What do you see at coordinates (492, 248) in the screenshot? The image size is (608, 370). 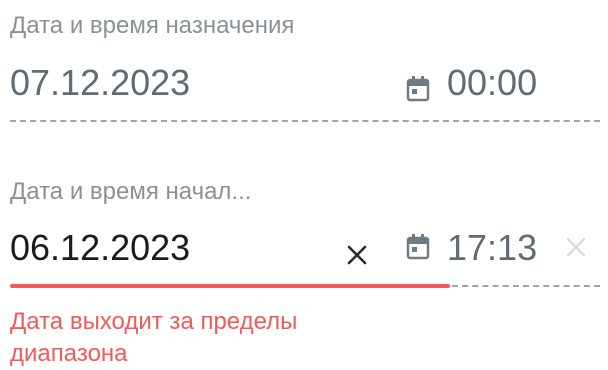 I see `start-time-input: 17:13` at bounding box center [492, 248].